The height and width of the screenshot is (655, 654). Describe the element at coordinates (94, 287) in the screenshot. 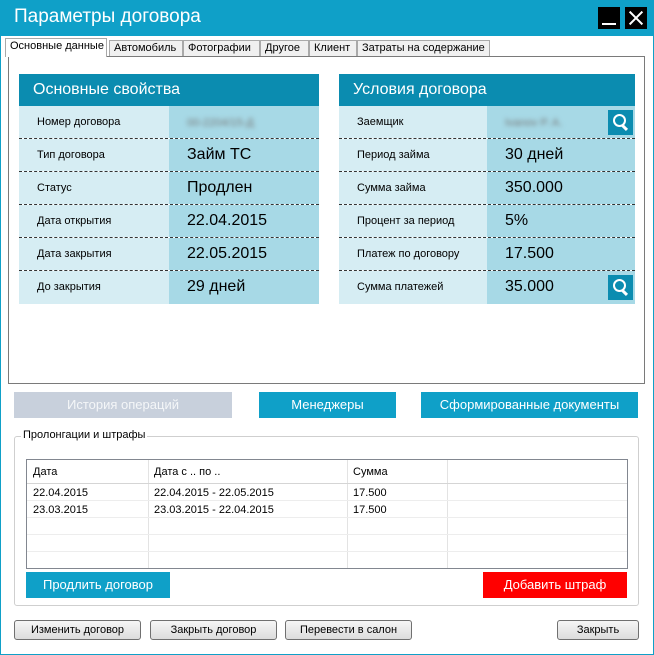

I see `prop-label: До закрытия` at that location.